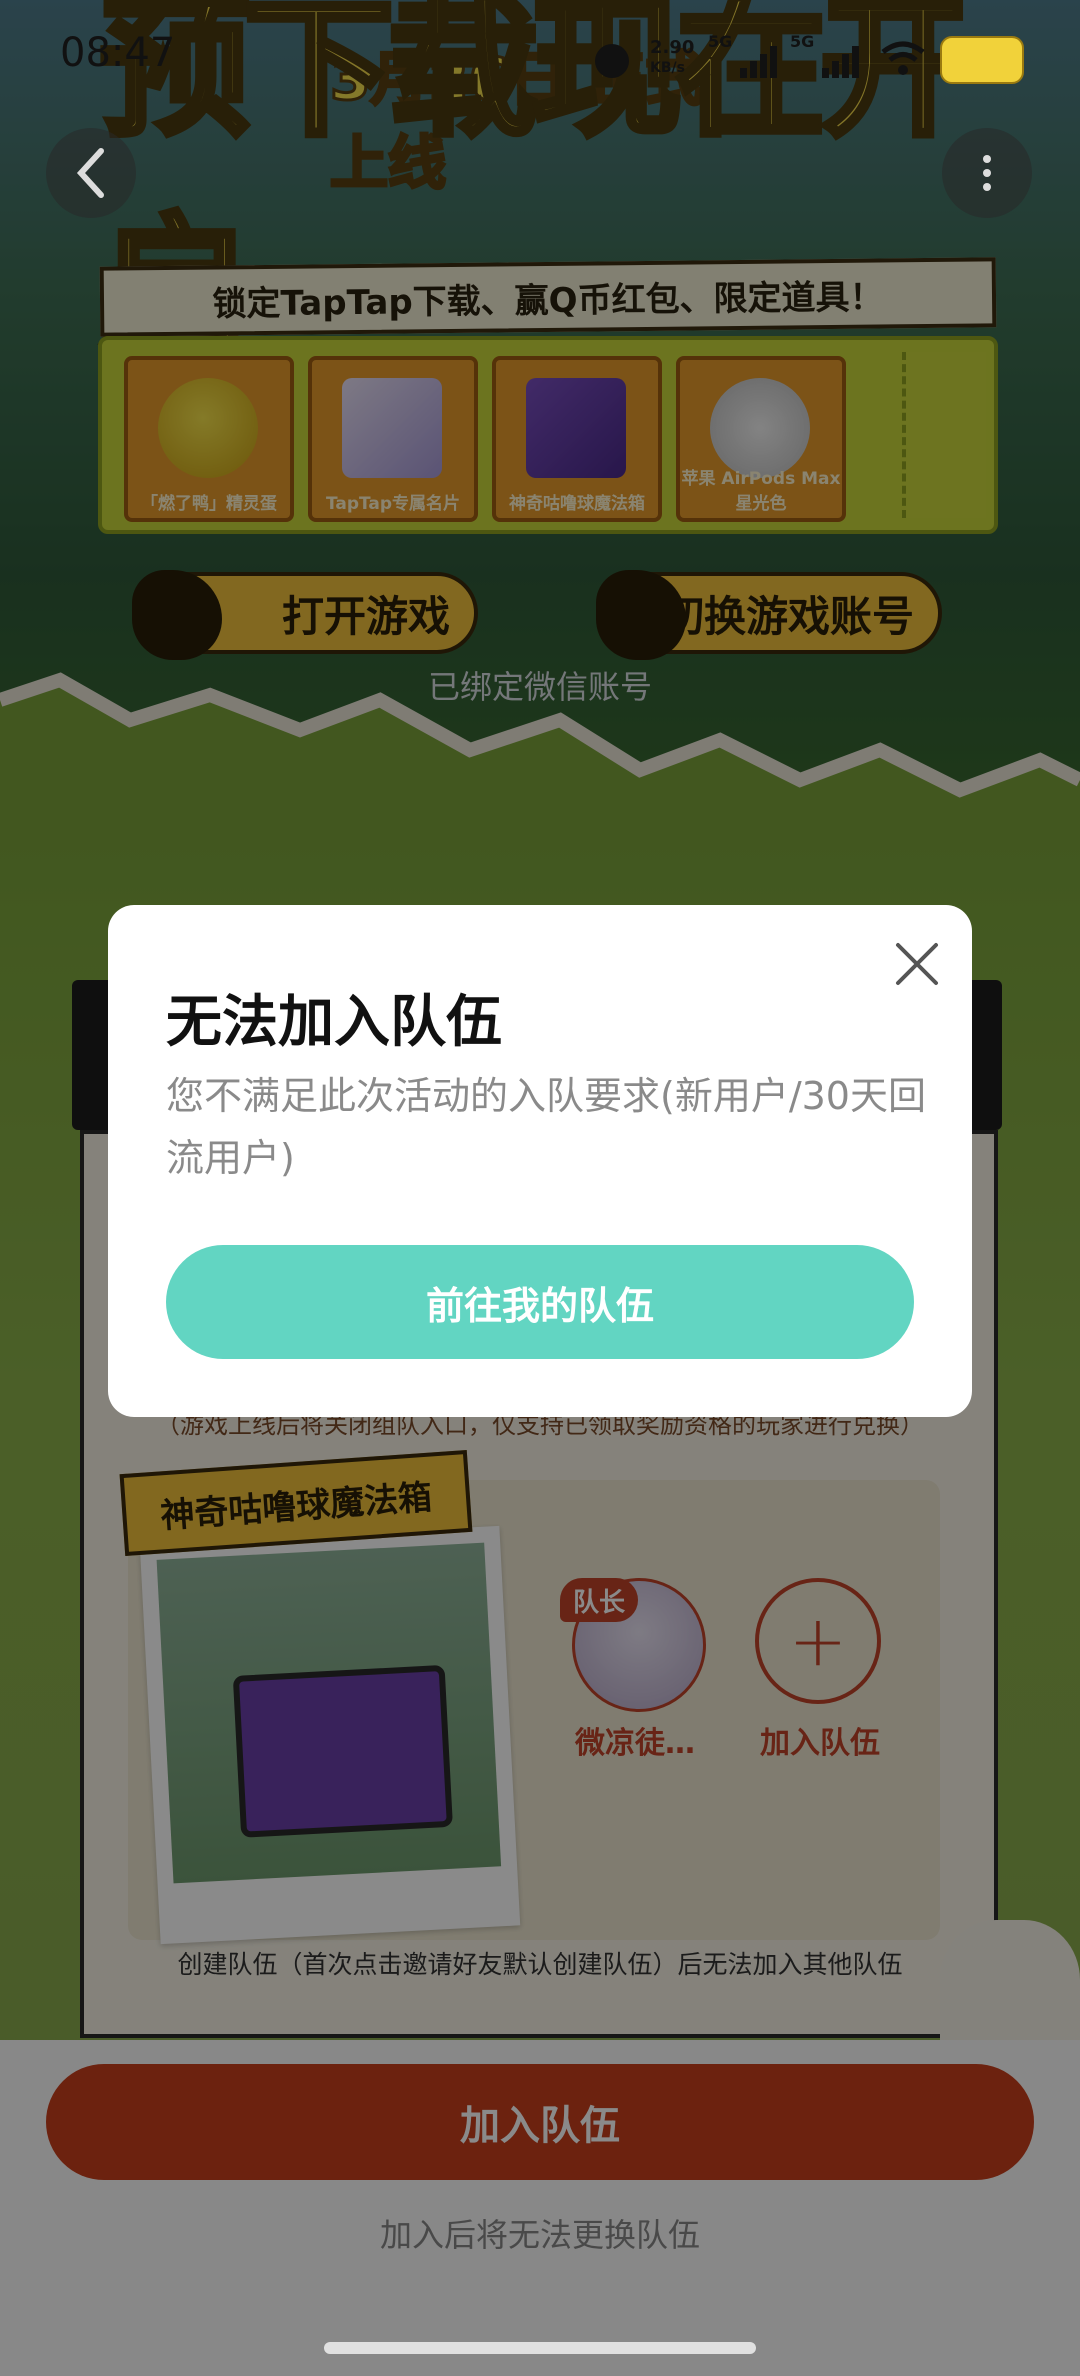  Describe the element at coordinates (118, 53) in the screenshot. I see `status-time: 08:47` at that location.